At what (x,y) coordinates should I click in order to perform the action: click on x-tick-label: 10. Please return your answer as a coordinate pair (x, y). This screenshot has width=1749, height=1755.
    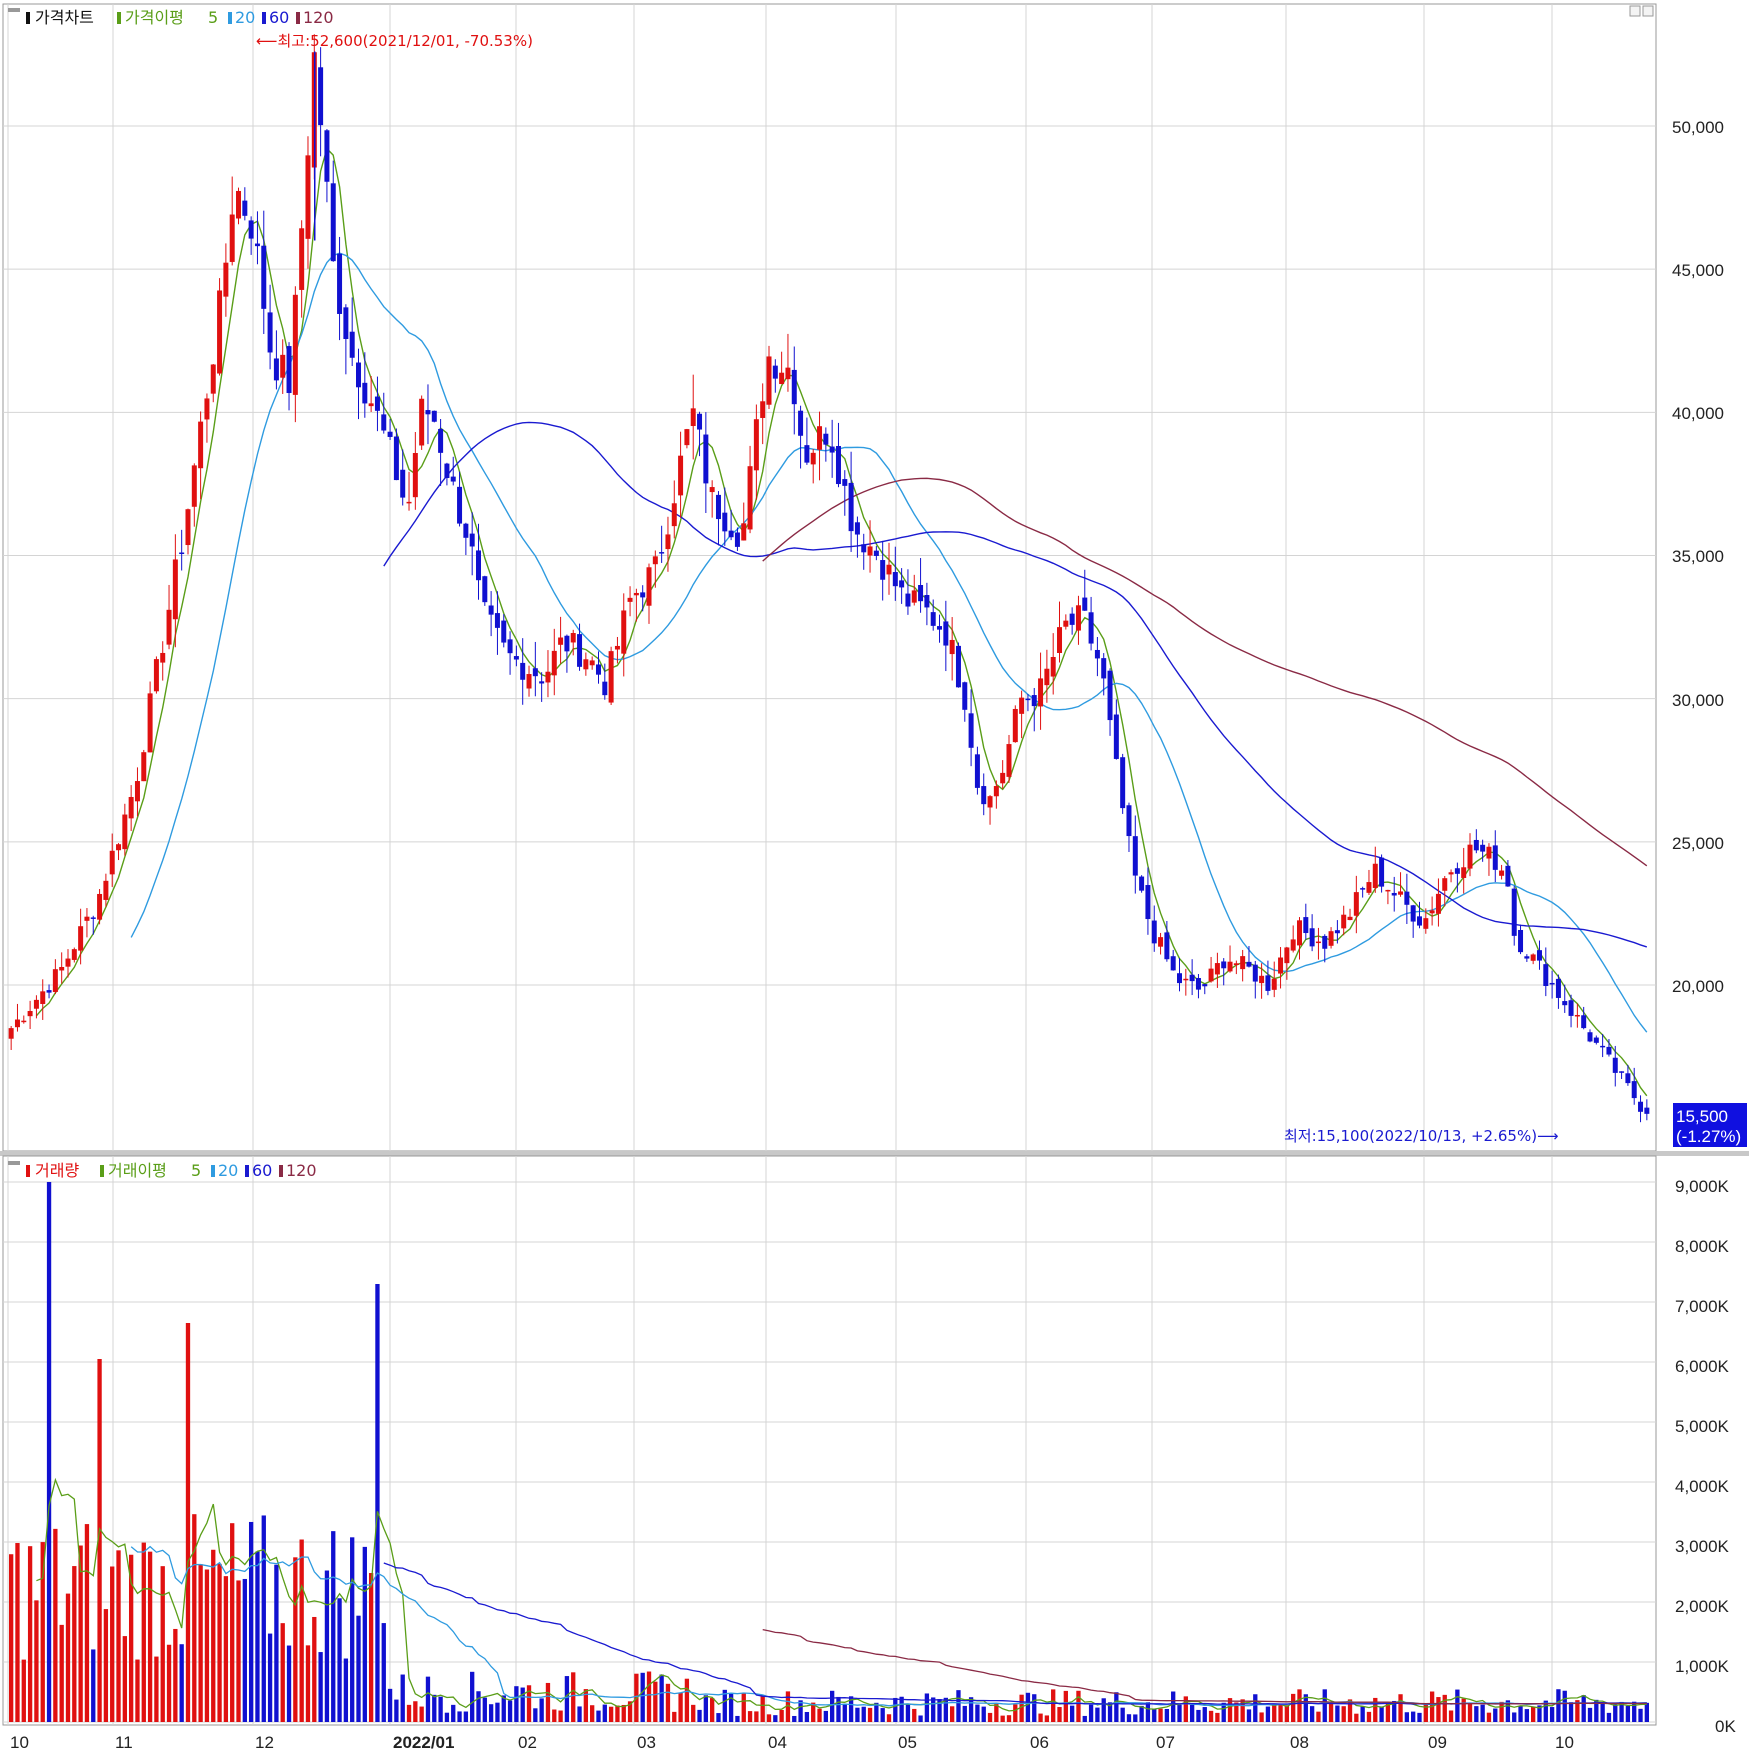
    Looking at the image, I should click on (1564, 1742).